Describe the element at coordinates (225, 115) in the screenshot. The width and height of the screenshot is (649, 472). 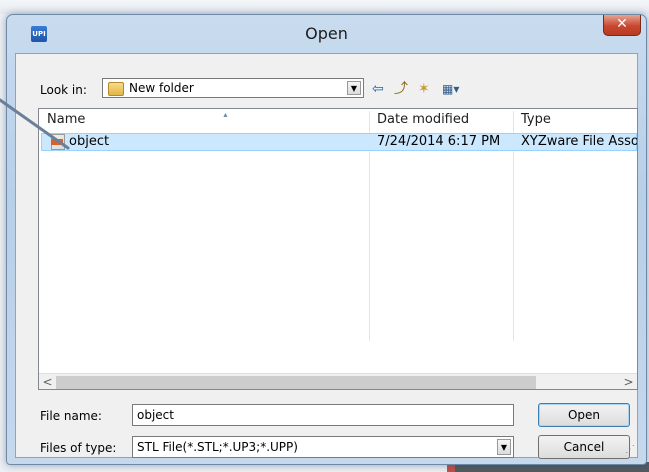
I see `sort-ascending-icon: ▲` at that location.